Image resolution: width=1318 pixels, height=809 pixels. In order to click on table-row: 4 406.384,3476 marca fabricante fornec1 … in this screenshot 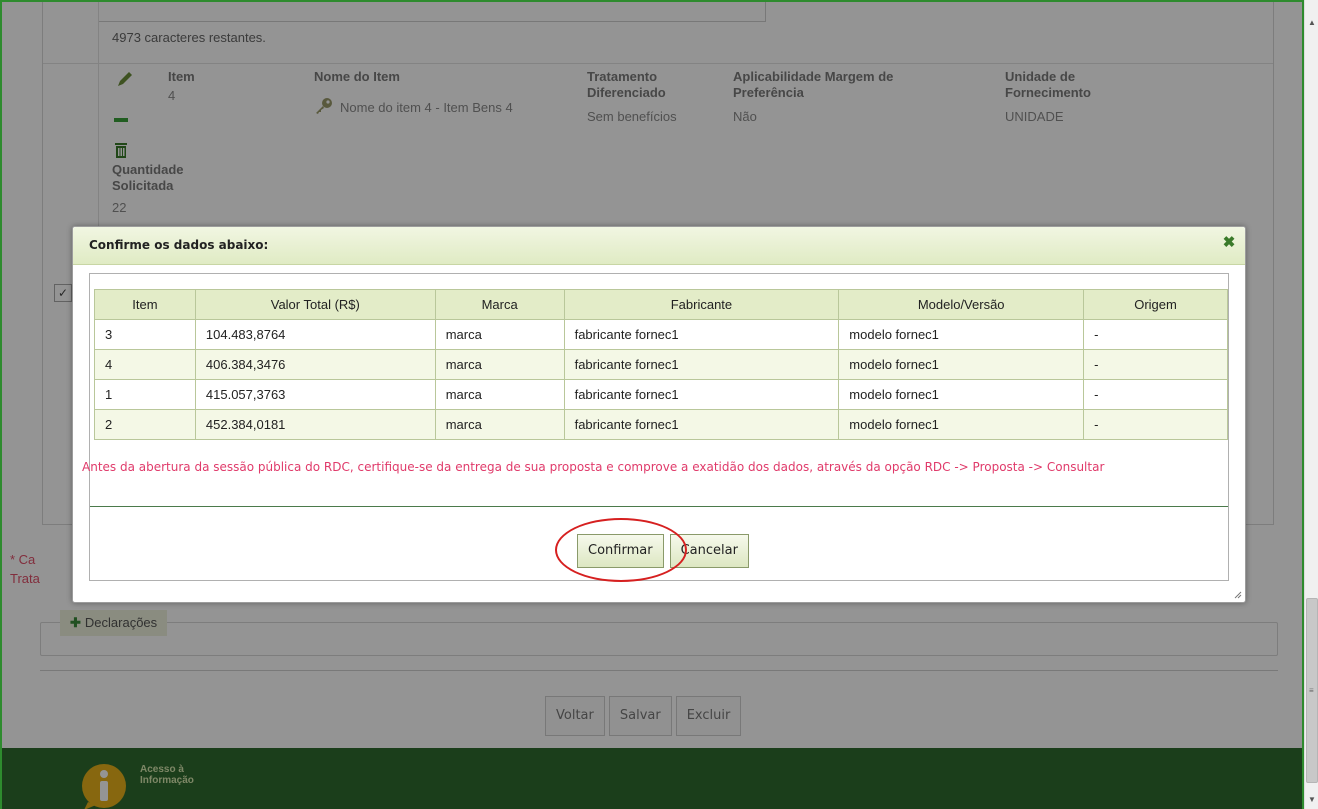, I will do `click(661, 364)`.